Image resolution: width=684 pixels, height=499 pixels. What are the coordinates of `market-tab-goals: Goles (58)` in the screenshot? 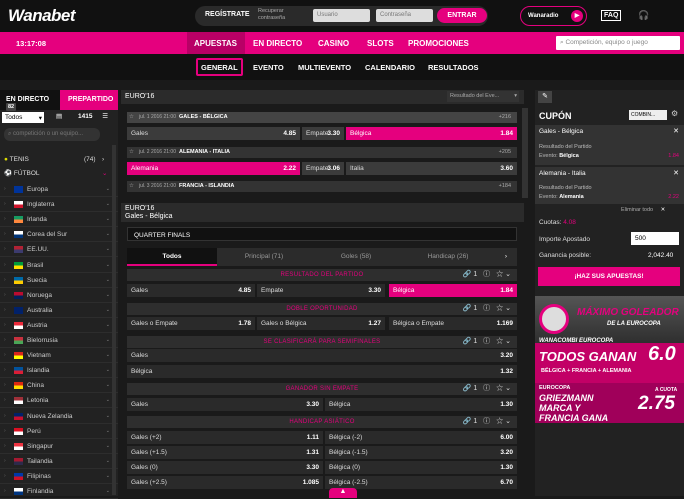 It's located at (356, 257).